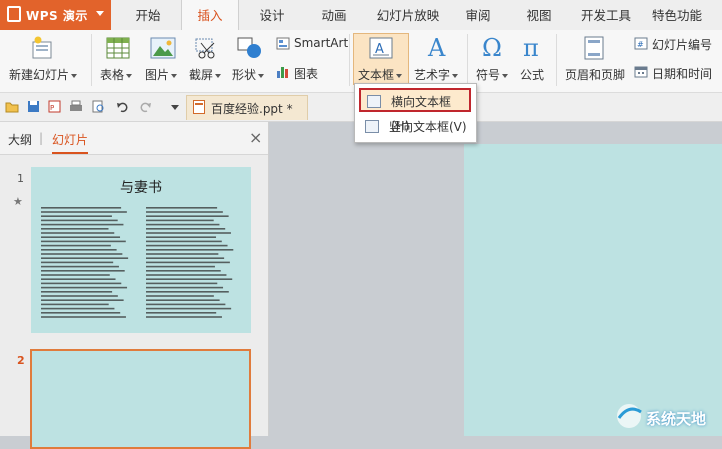 The height and width of the screenshot is (449, 722). Describe the element at coordinates (408, 15) in the screenshot. I see `tab-slideshow: 幻灯片放映` at that location.